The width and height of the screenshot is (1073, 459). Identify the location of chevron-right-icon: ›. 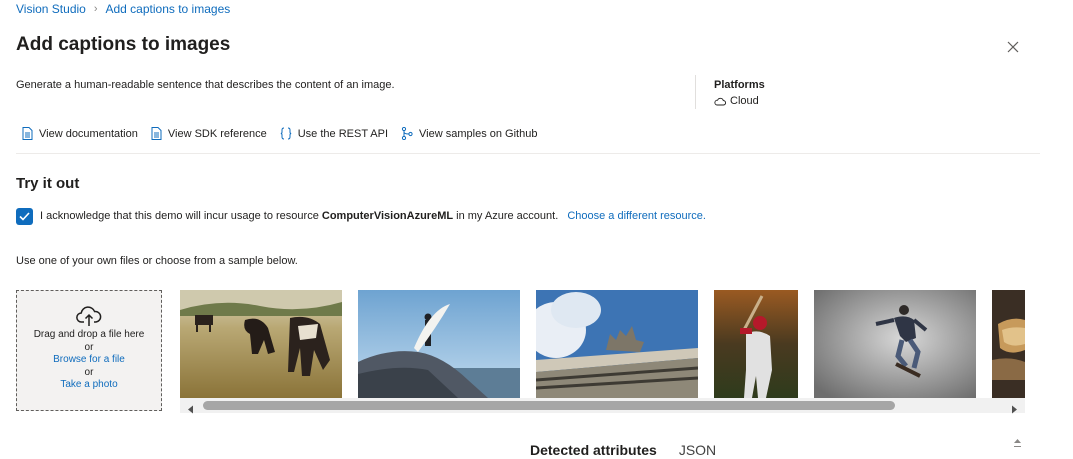
(95, 9).